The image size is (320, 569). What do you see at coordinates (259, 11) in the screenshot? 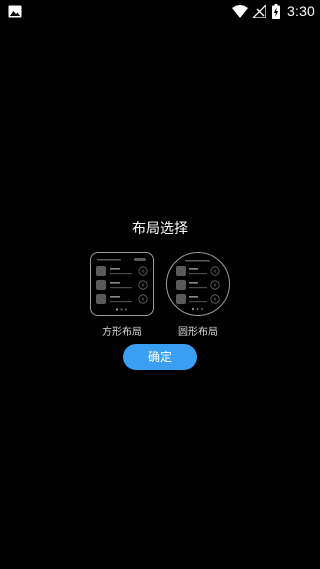
I see `no-sim-signal-icon` at bounding box center [259, 11].